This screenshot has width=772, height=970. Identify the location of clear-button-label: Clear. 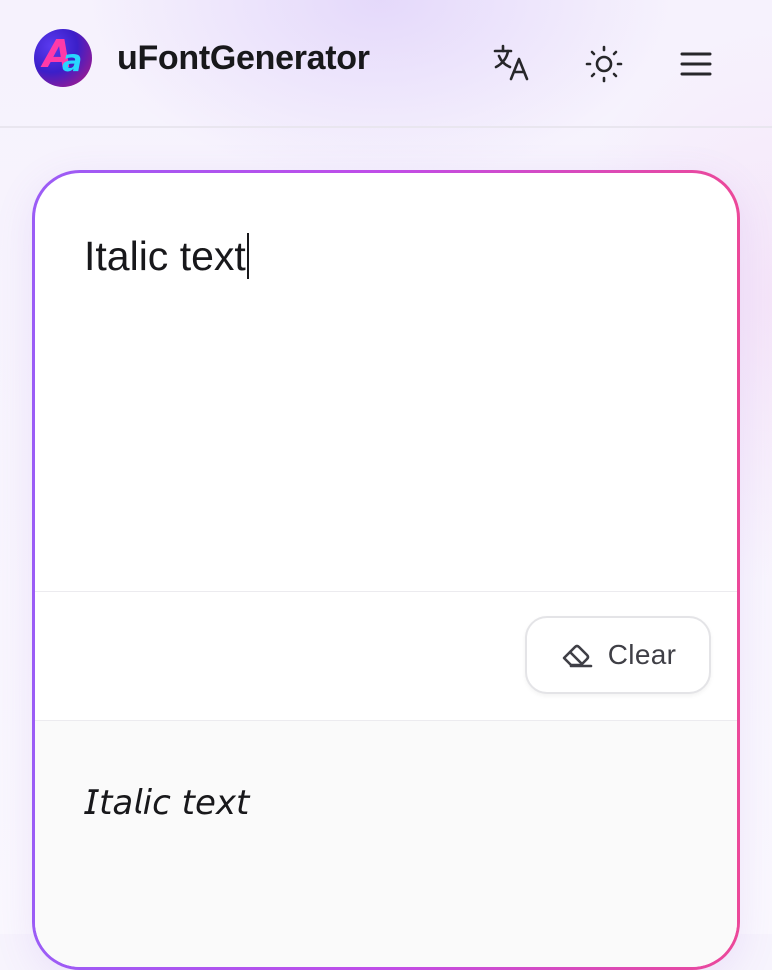
(642, 654).